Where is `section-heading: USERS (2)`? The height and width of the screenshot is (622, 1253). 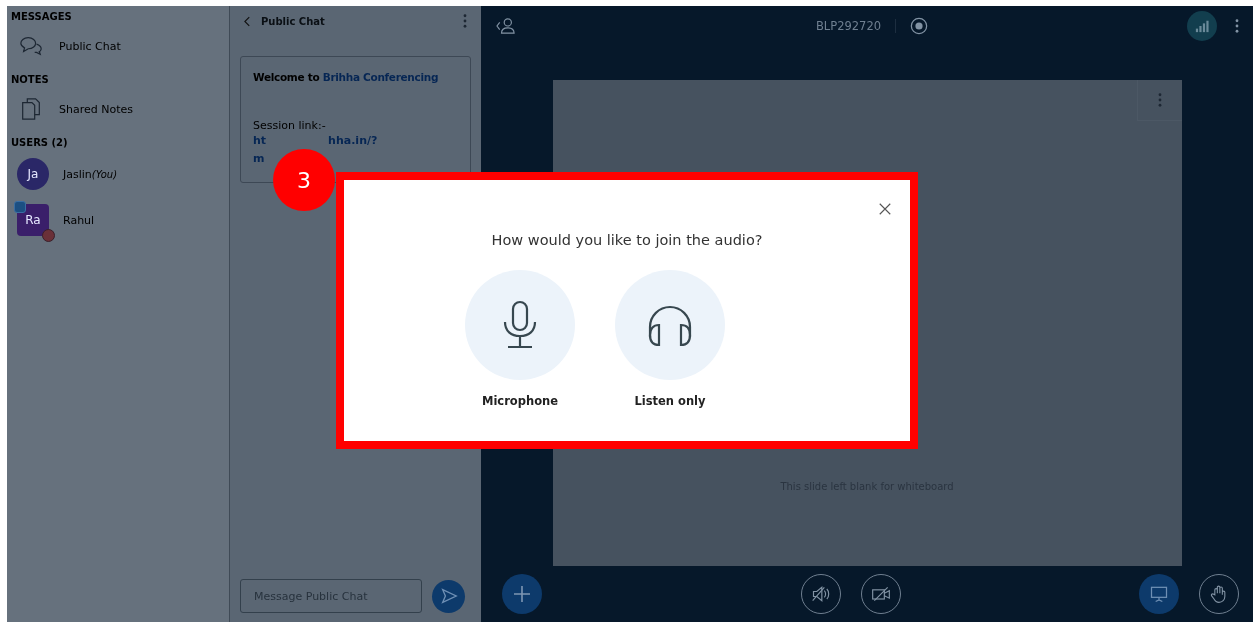 section-heading: USERS (2) is located at coordinates (40, 142).